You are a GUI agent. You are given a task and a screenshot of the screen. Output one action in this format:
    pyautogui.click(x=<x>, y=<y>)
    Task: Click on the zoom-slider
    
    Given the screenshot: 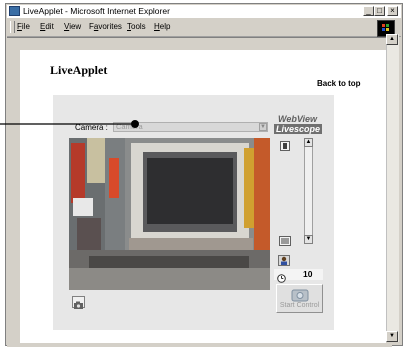 What is the action you would take?
    pyautogui.click(x=308, y=191)
    